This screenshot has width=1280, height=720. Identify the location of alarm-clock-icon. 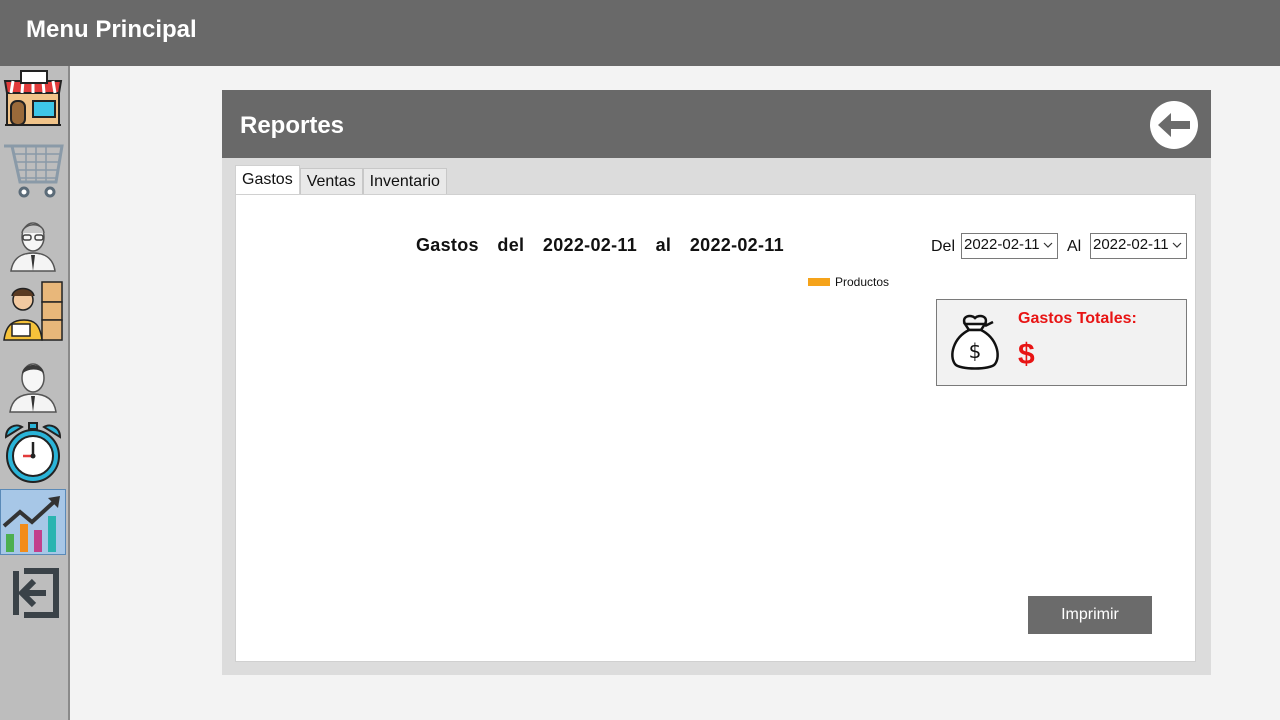
(33, 452).